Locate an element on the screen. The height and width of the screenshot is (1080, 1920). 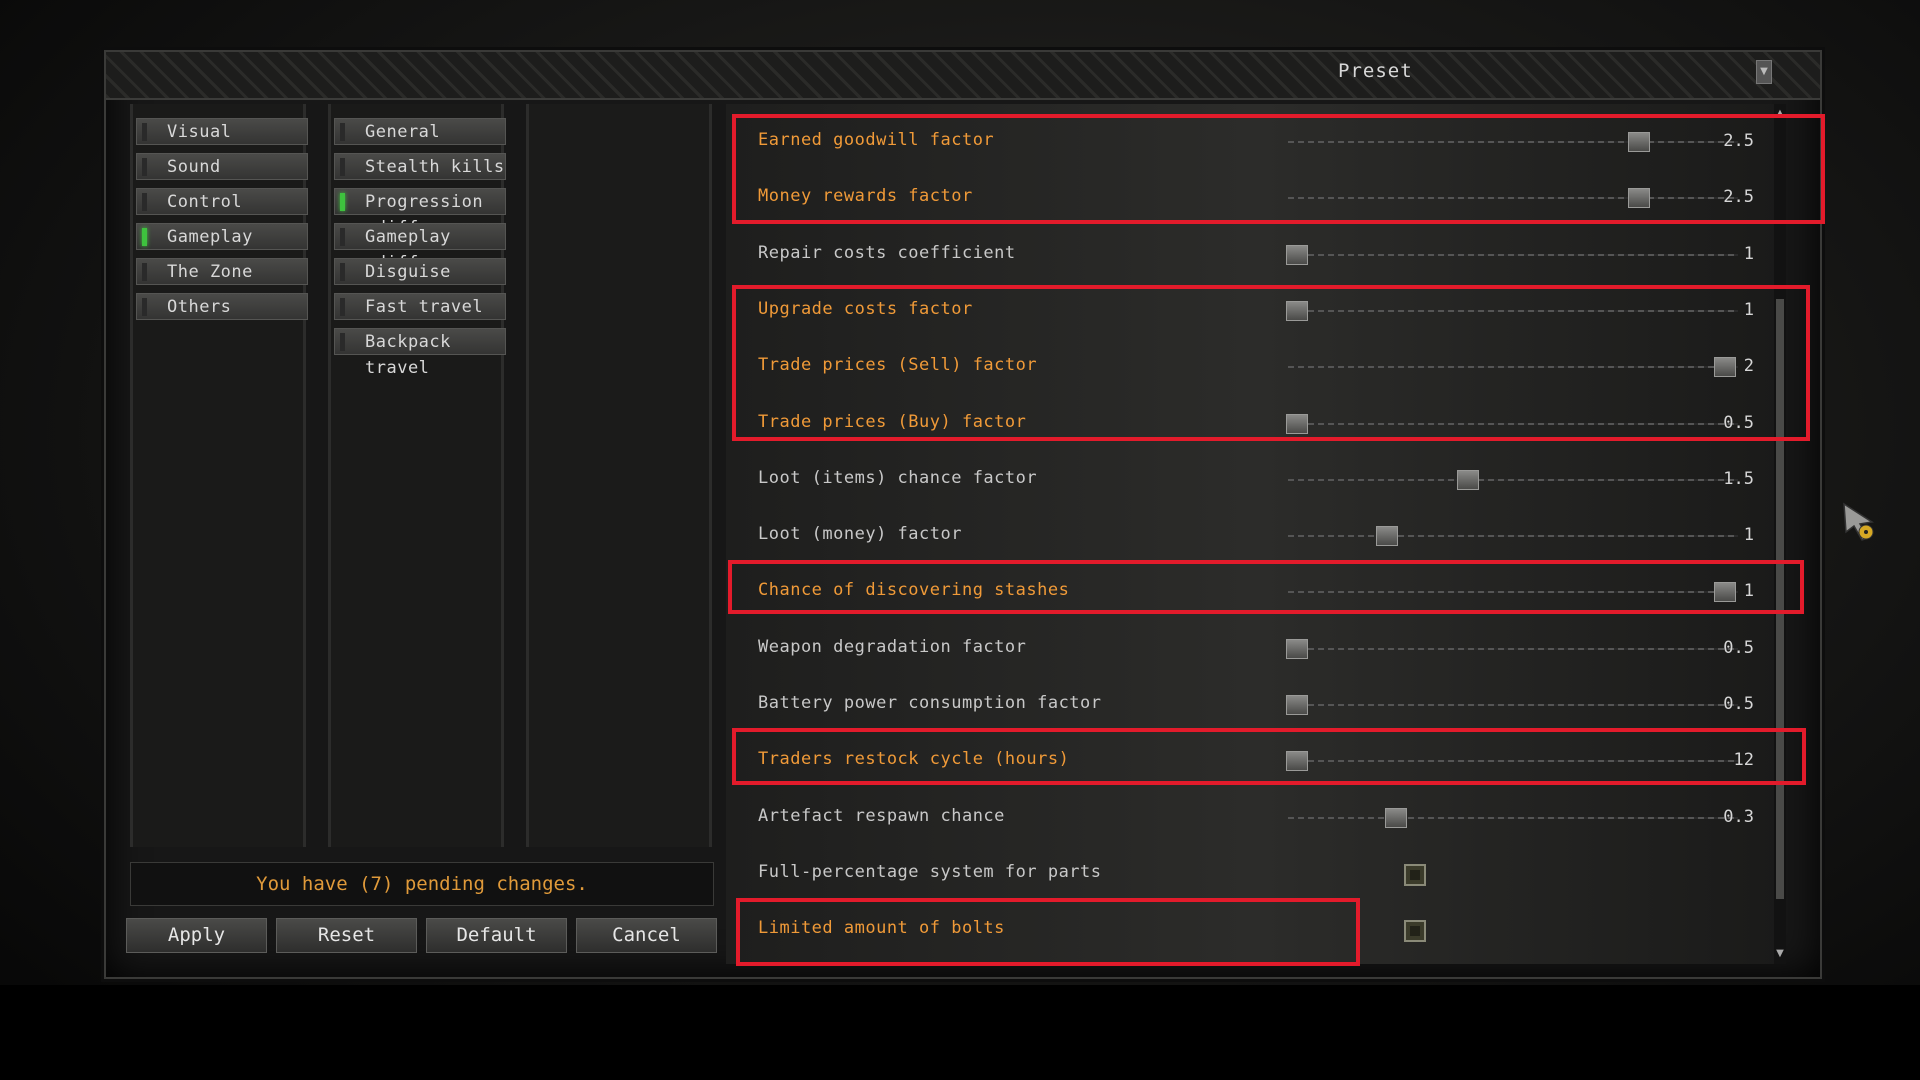
category-item-the-zone: The Zone is located at coordinates (222, 271).